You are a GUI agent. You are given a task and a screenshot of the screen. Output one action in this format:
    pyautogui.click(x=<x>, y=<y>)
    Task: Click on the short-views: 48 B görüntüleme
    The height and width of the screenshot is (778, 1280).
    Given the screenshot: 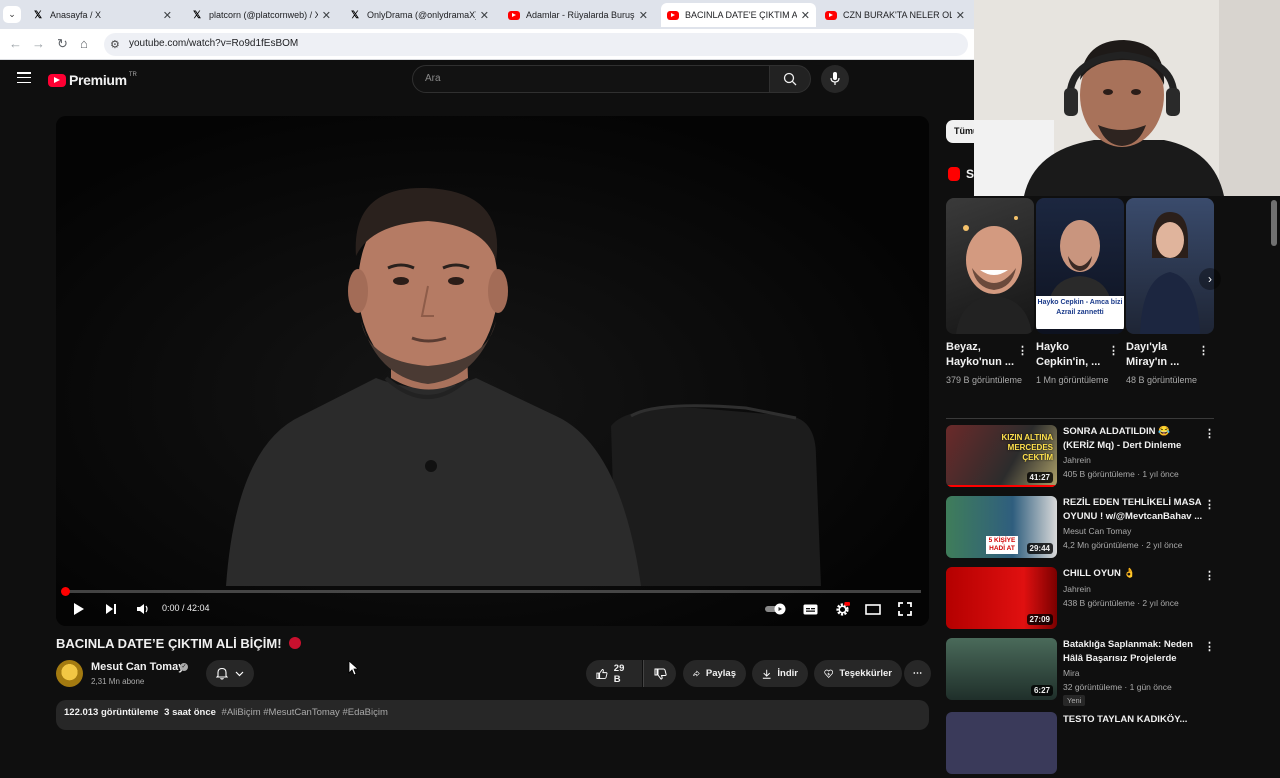 What is the action you would take?
    pyautogui.click(x=1162, y=380)
    